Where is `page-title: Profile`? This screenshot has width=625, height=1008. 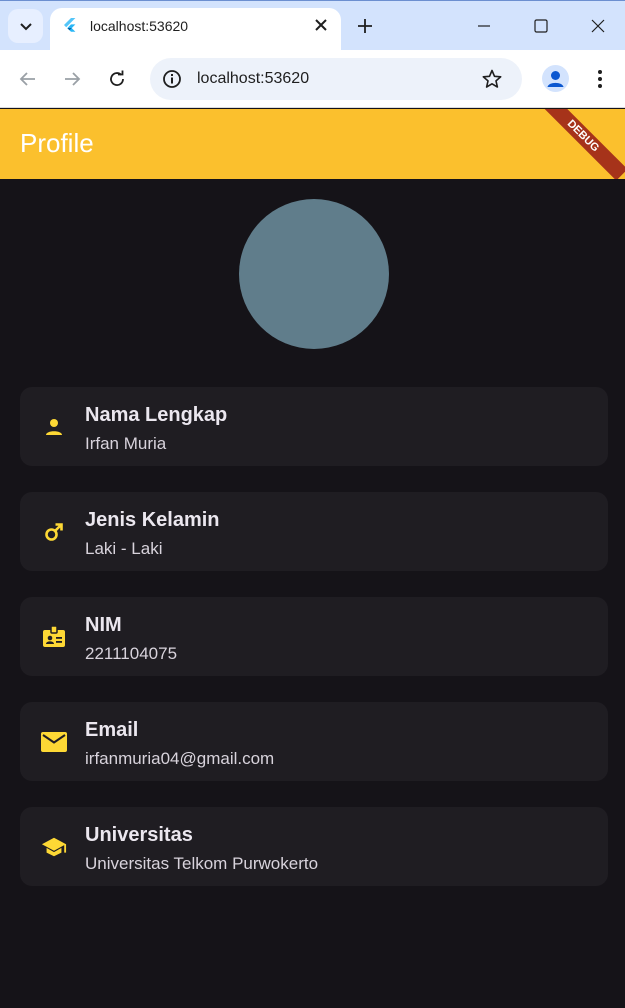 page-title: Profile is located at coordinates (57, 143).